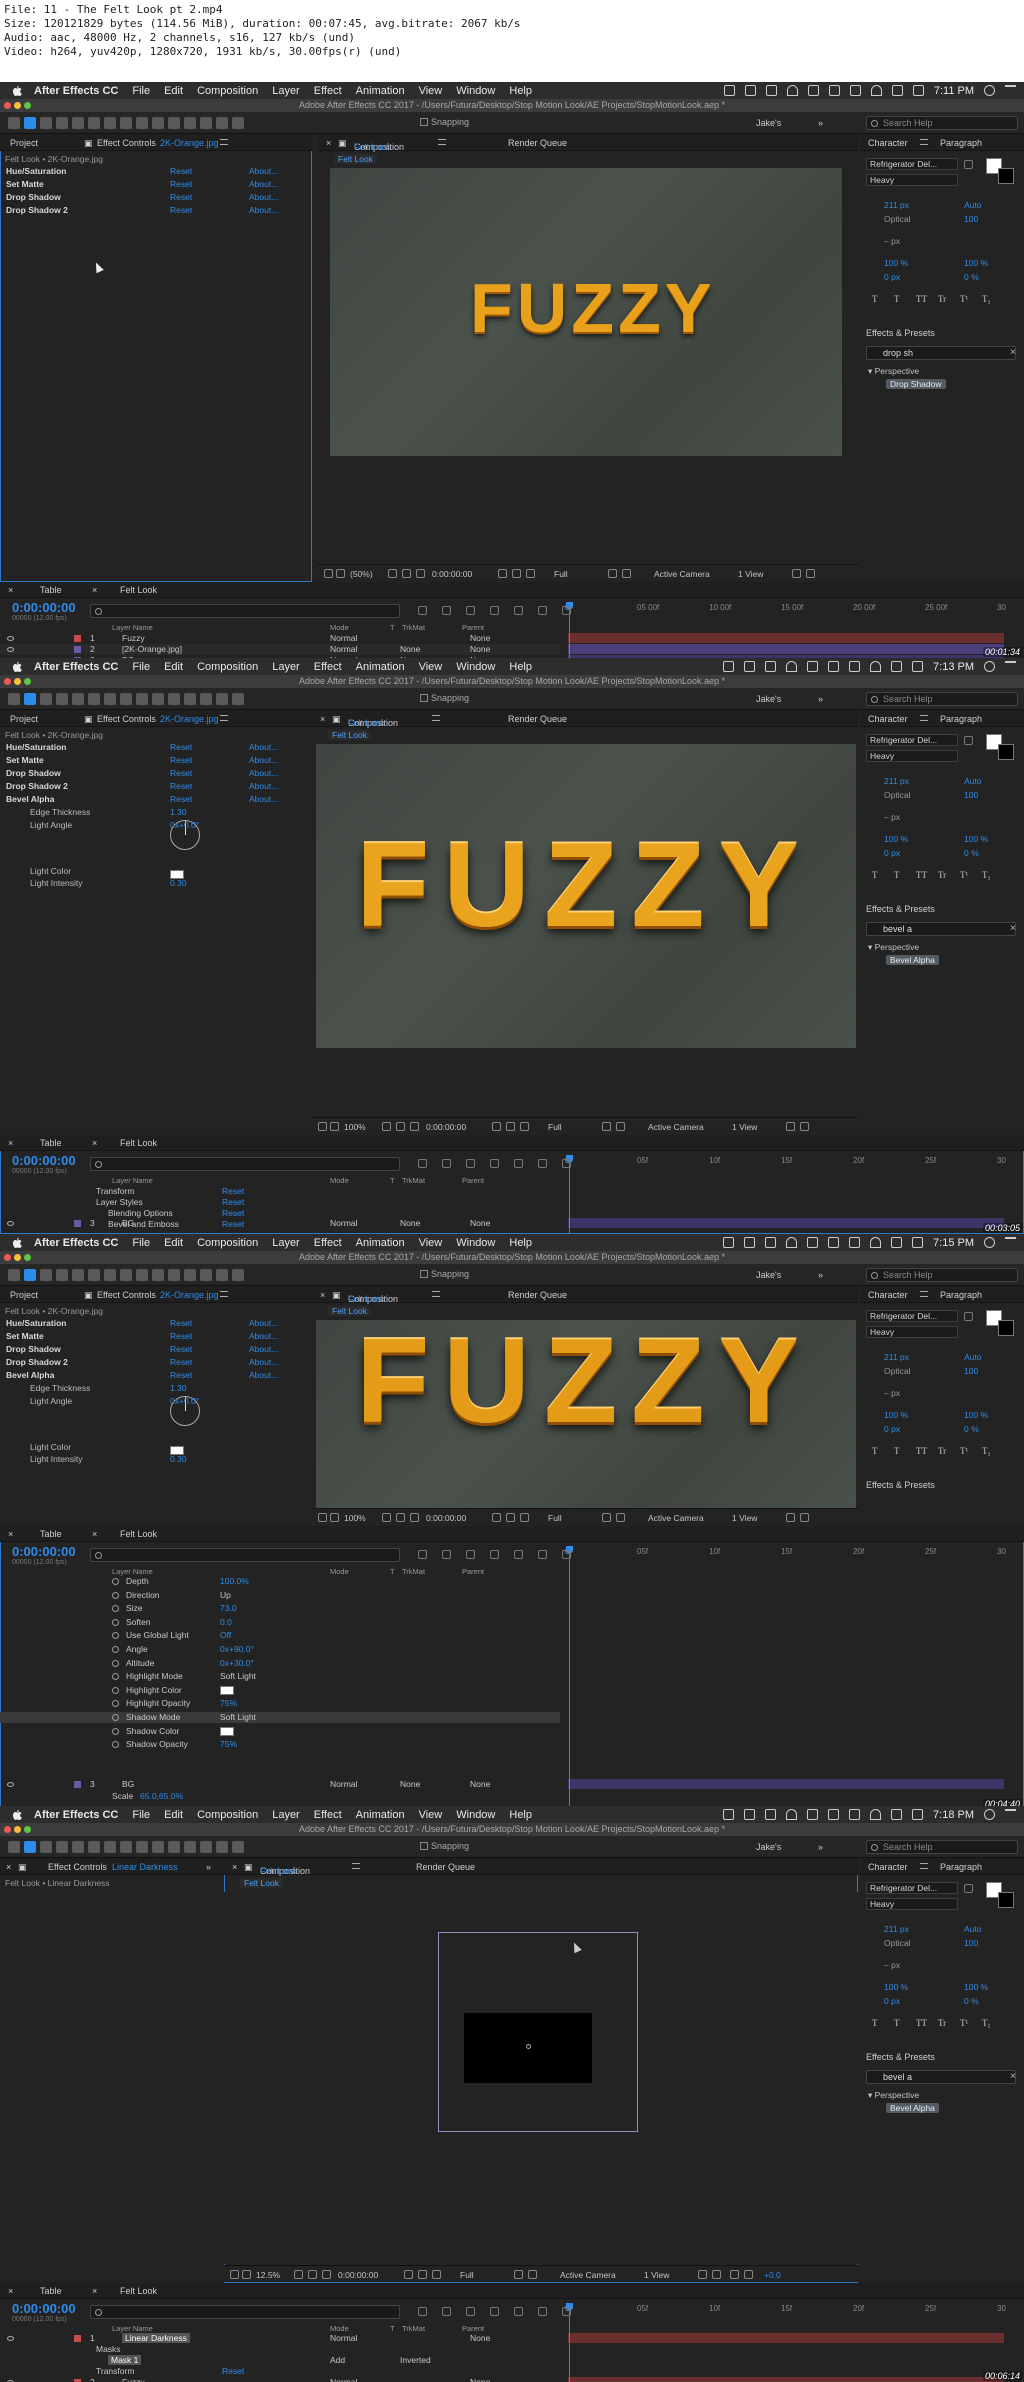 This screenshot has height=2382, width=1024. Describe the element at coordinates (897, 1943) in the screenshot. I see `kerning-value: Optical` at that location.